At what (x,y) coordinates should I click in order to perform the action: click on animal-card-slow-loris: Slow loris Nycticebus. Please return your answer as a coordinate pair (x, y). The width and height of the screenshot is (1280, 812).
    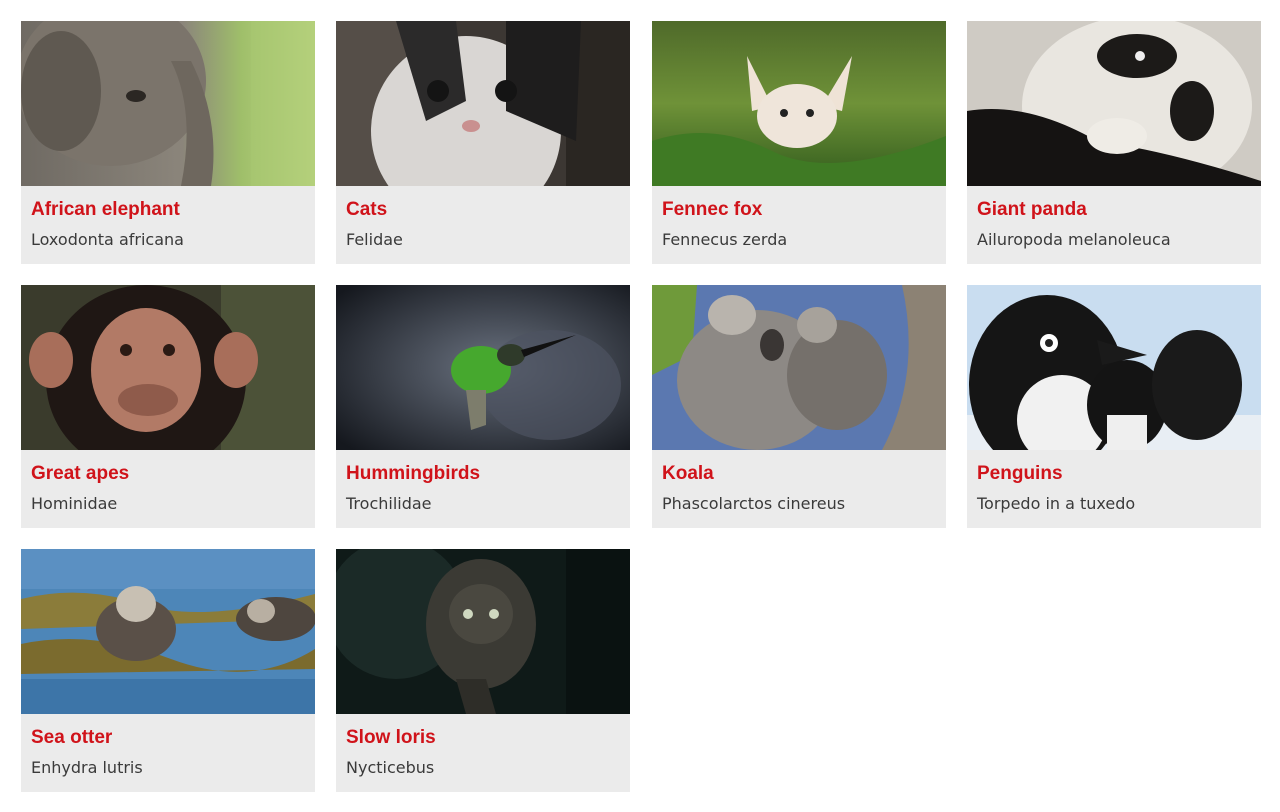
    Looking at the image, I should click on (483, 670).